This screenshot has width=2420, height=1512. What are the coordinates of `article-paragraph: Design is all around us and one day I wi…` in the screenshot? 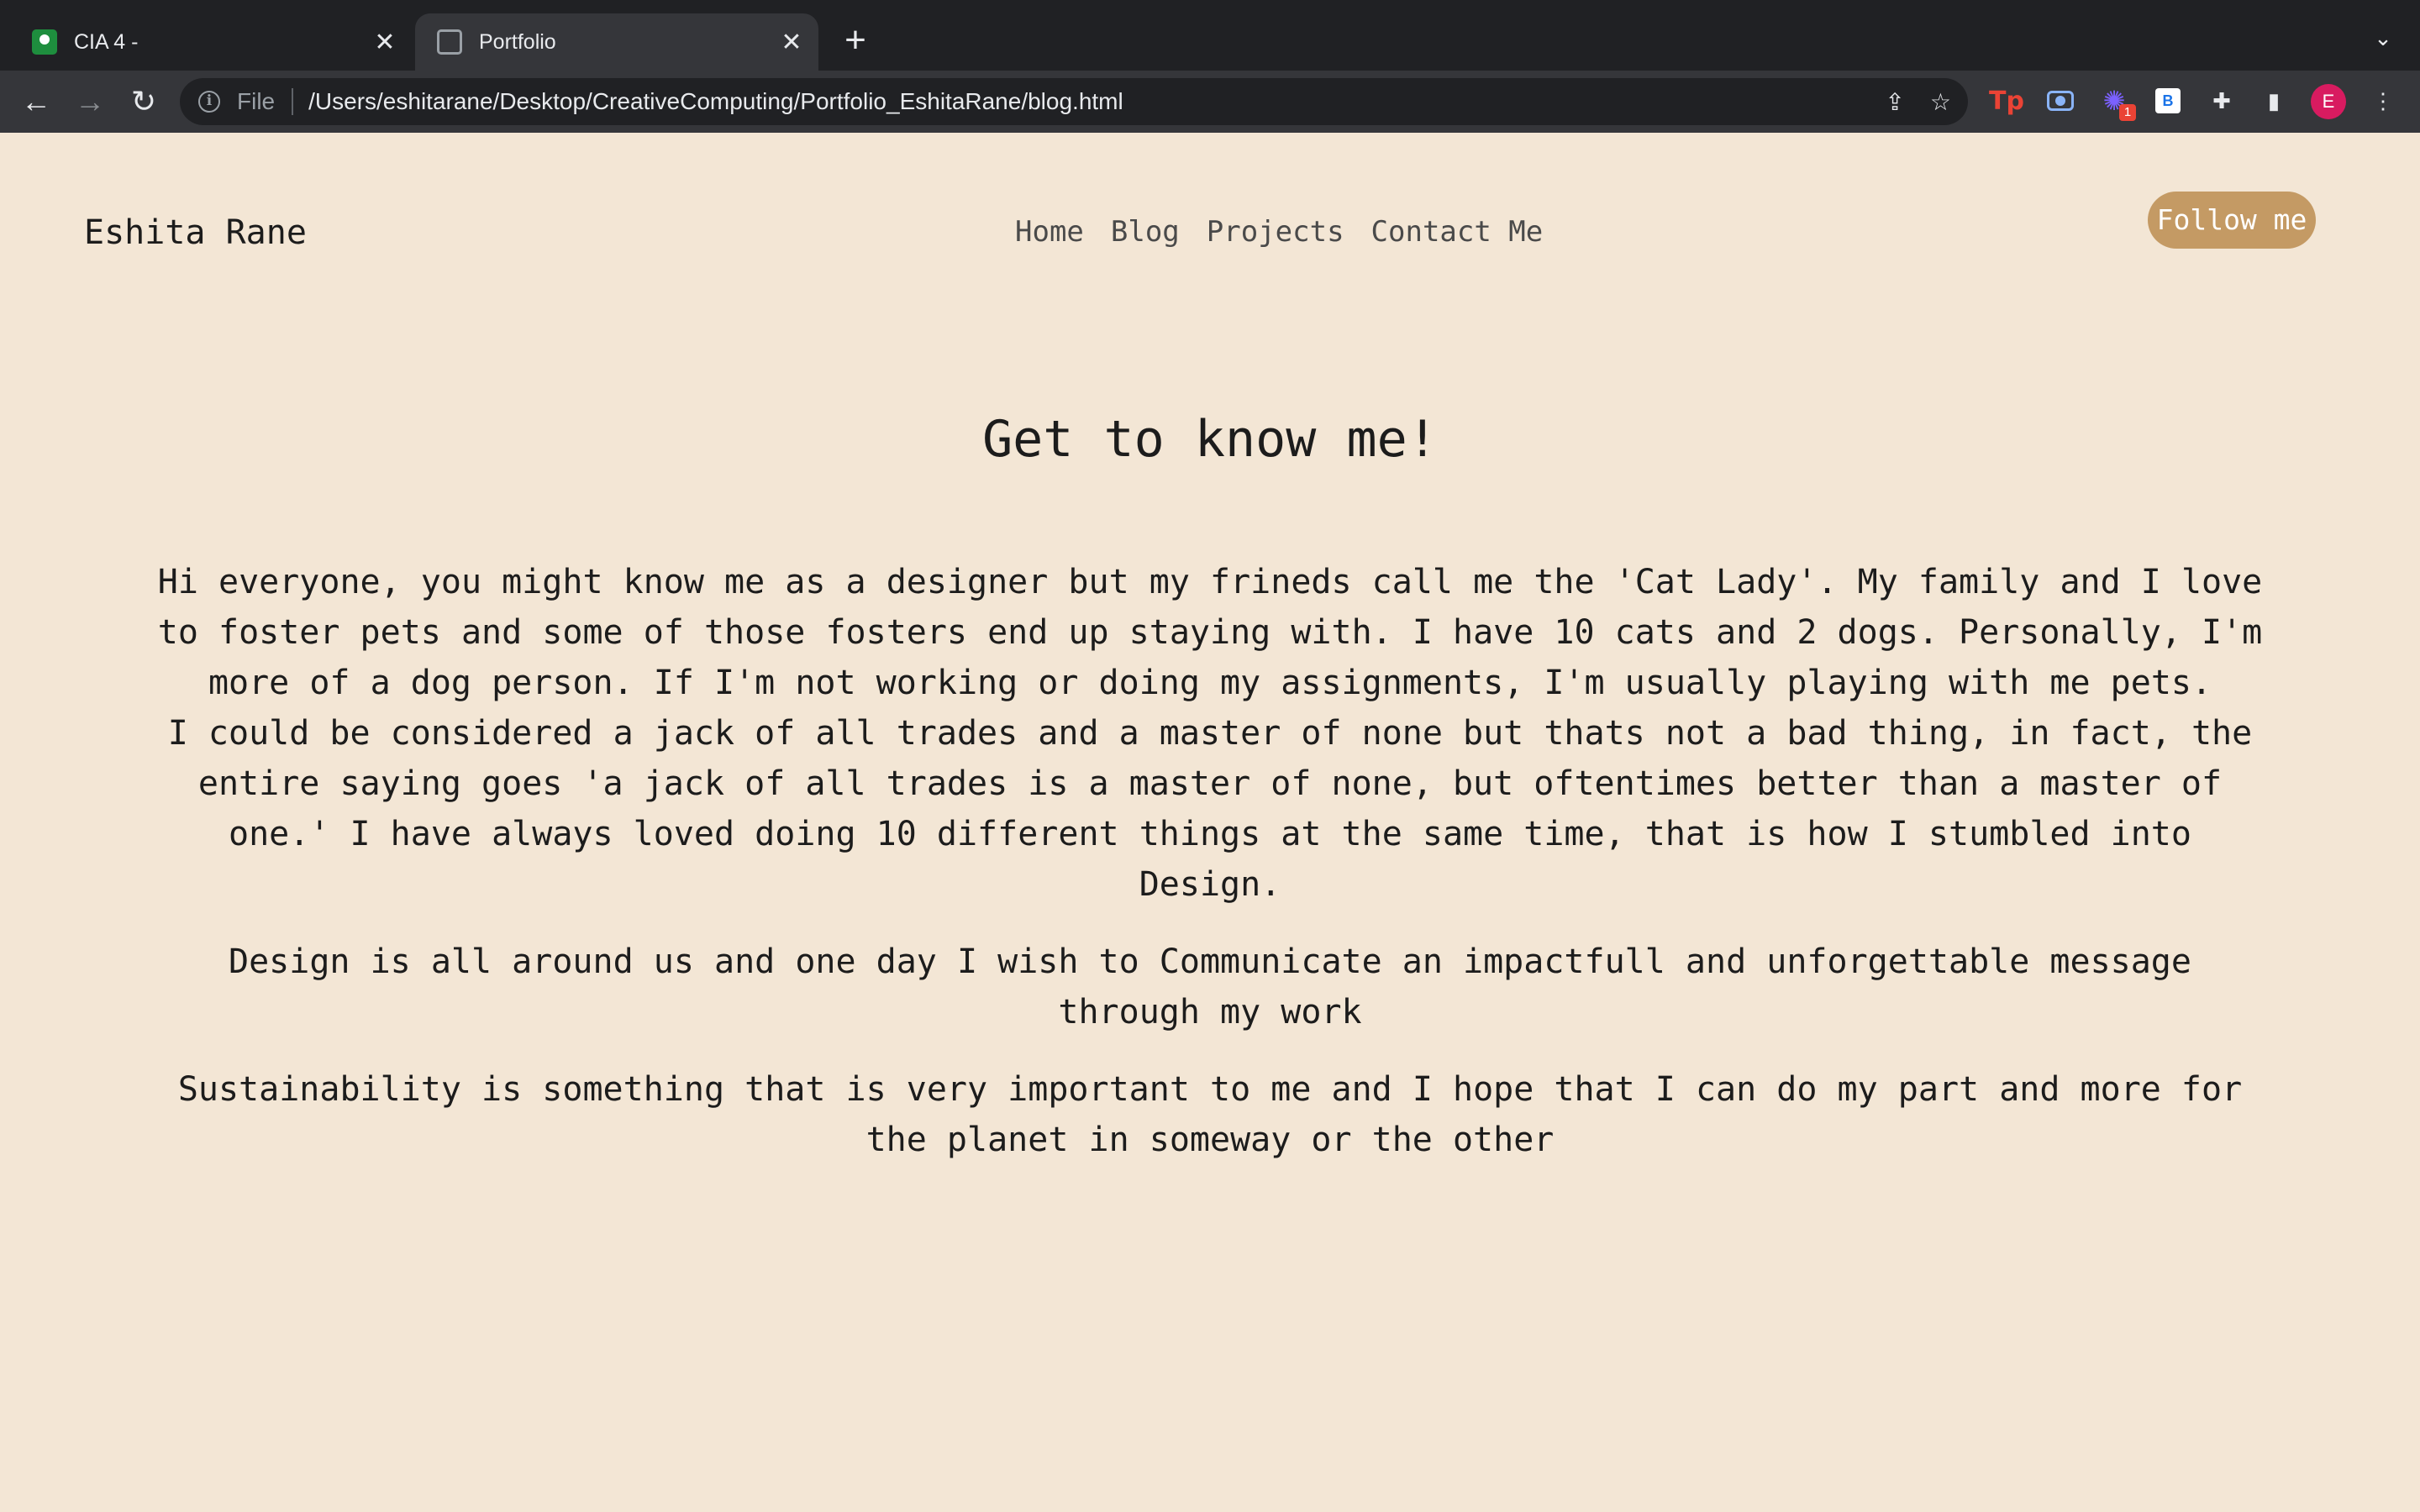 It's located at (1210, 987).